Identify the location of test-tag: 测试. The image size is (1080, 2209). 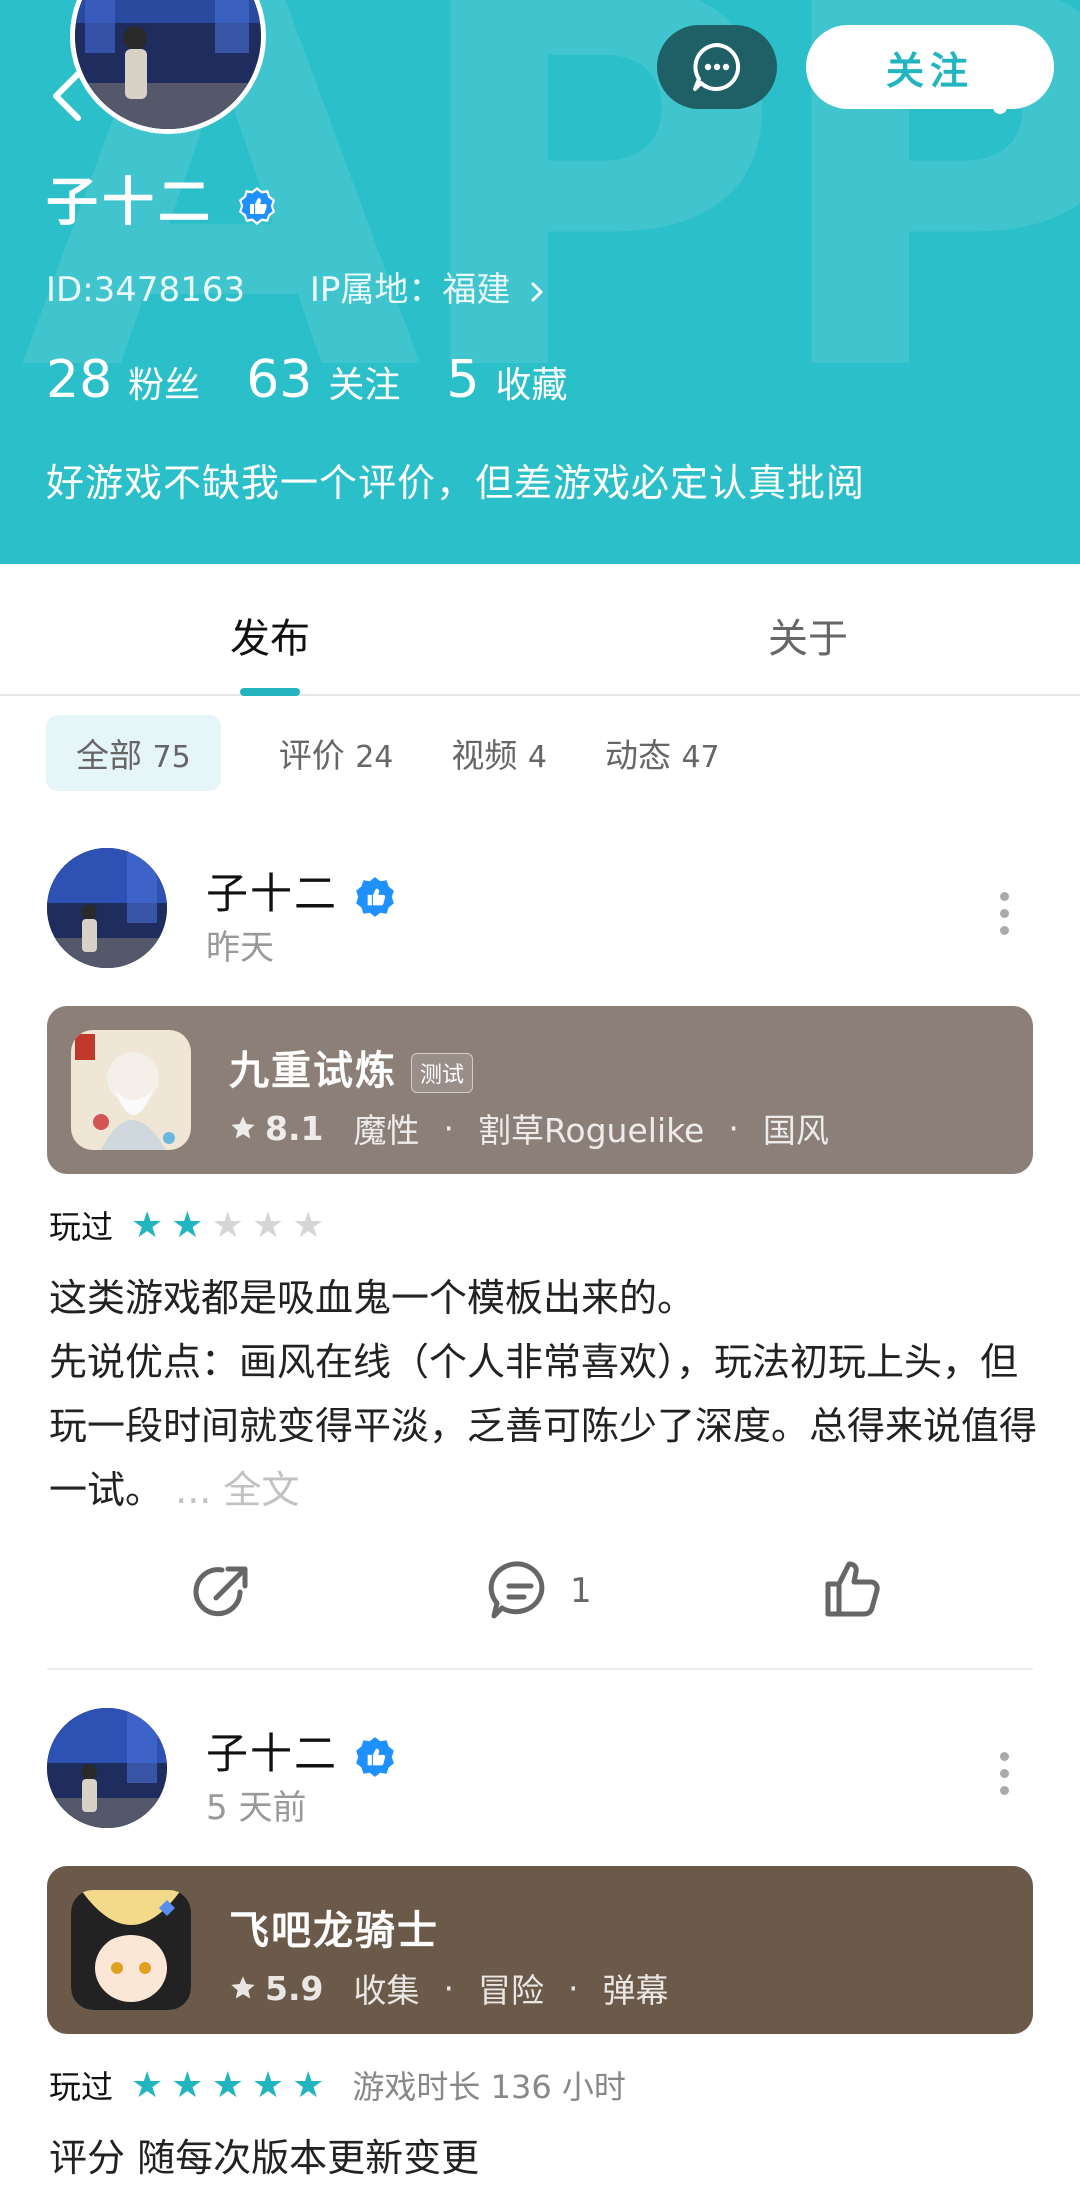
(442, 1073).